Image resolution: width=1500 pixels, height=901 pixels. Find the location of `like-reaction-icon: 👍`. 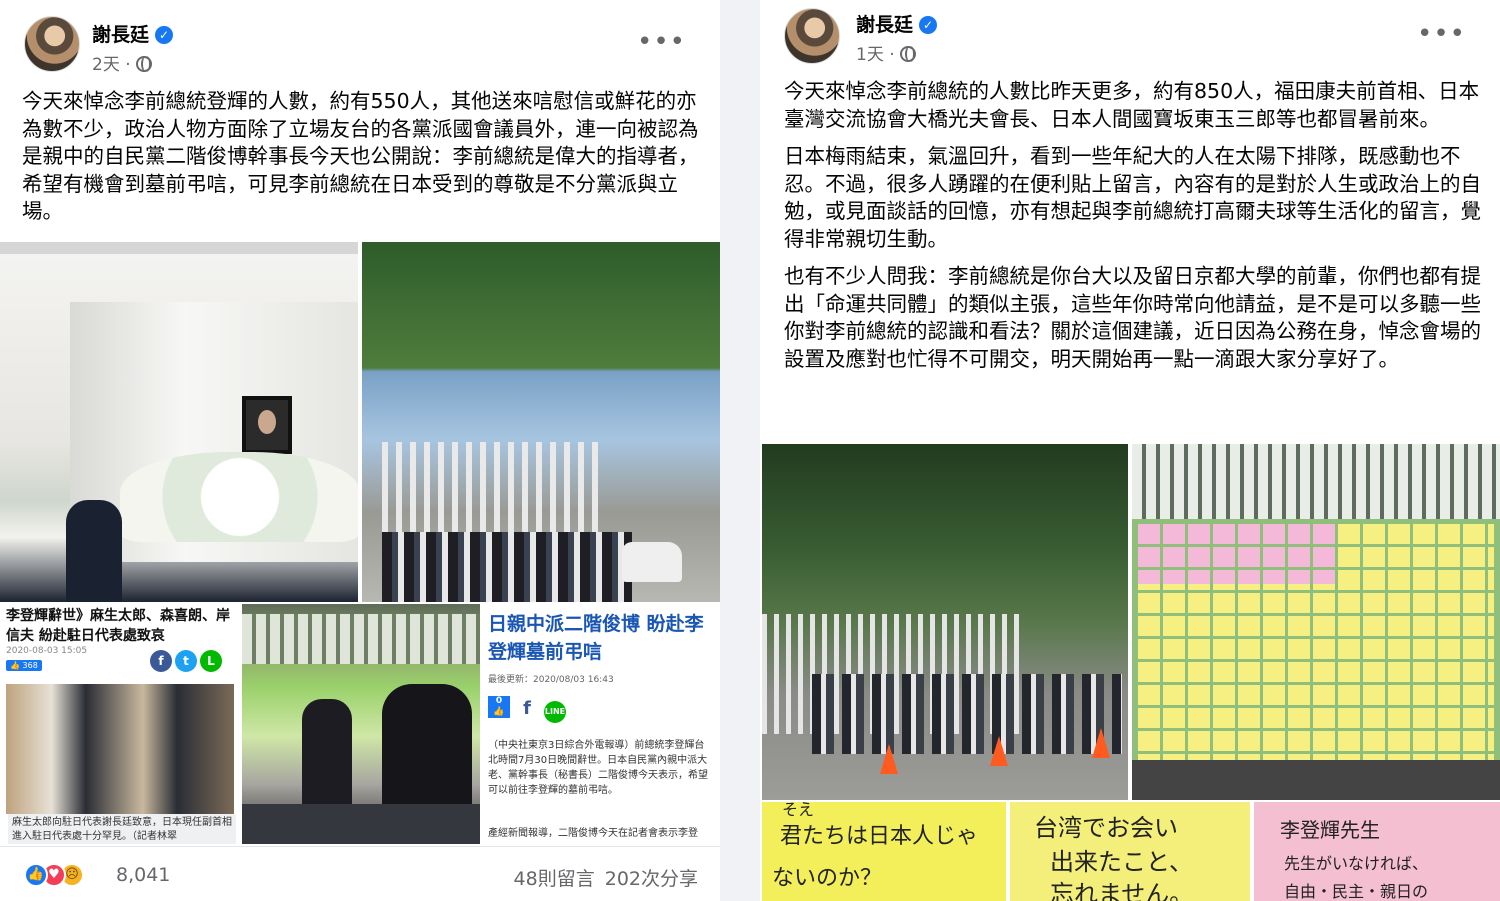

like-reaction-icon: 👍 is located at coordinates (36, 875).